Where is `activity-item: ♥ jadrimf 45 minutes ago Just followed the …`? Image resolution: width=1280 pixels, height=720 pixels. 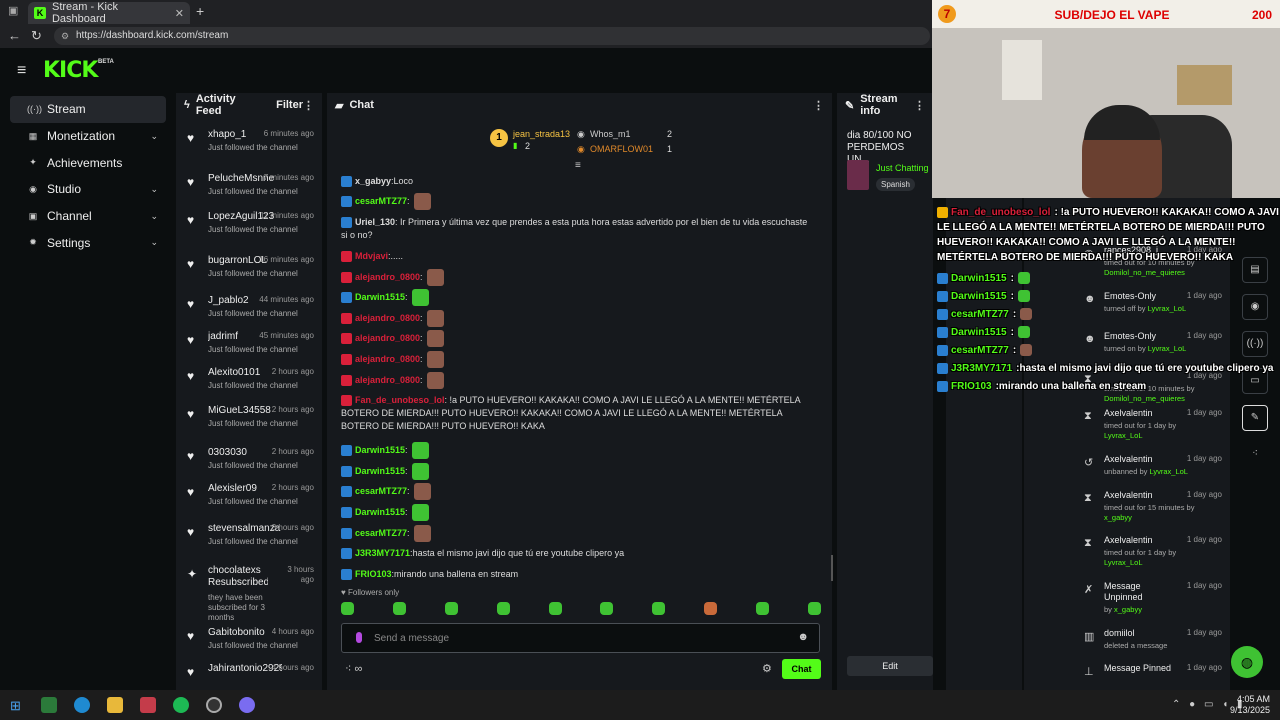 activity-item: ♥ jadrimf 45 minutes ago Just followed the … is located at coordinates (249, 349).